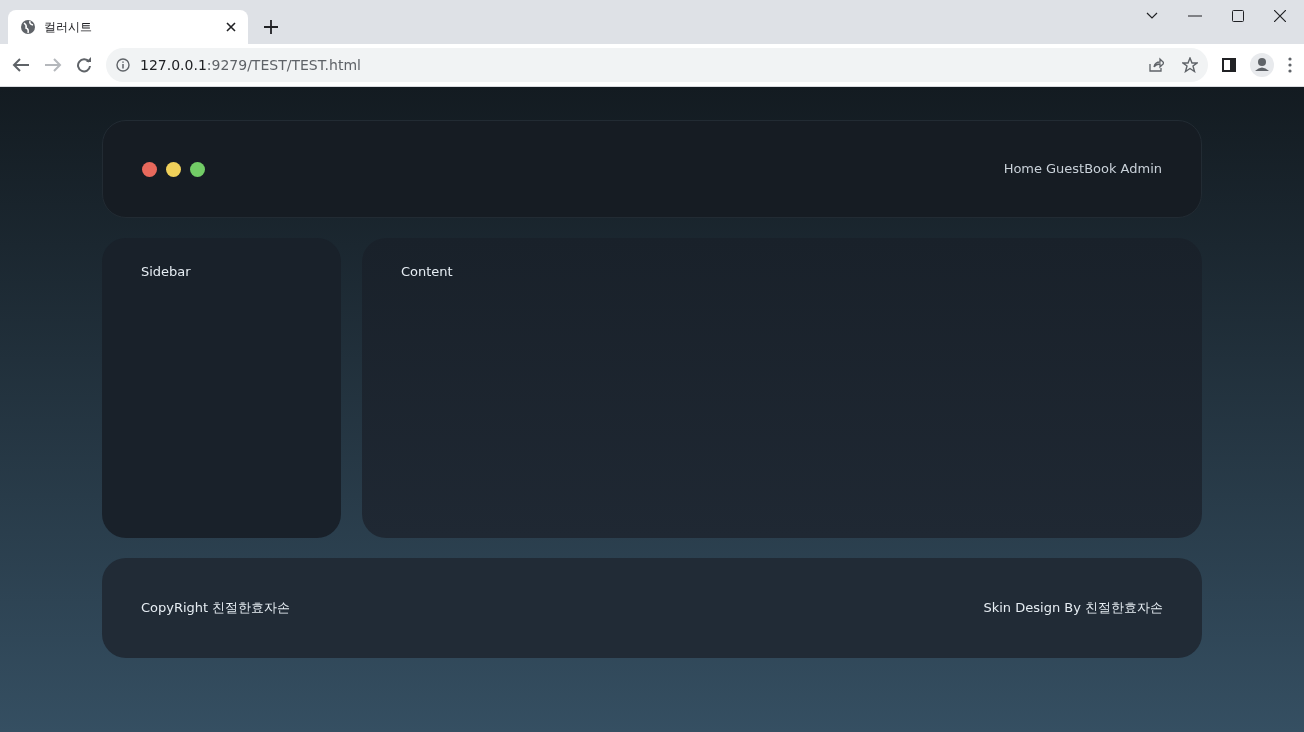 This screenshot has height=732, width=1304. What do you see at coordinates (123, 65) in the screenshot?
I see `info-icon` at bounding box center [123, 65].